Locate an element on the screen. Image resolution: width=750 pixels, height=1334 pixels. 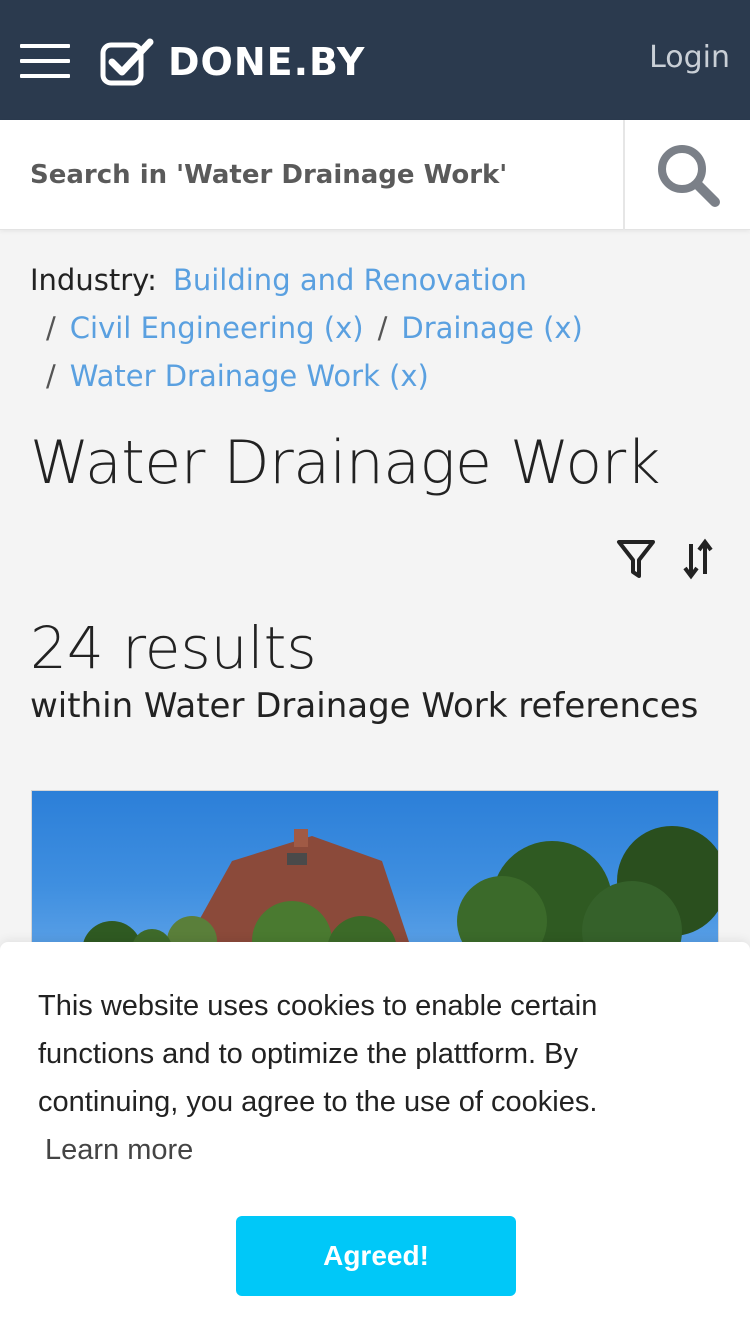
filter-button is located at coordinates (636, 559).